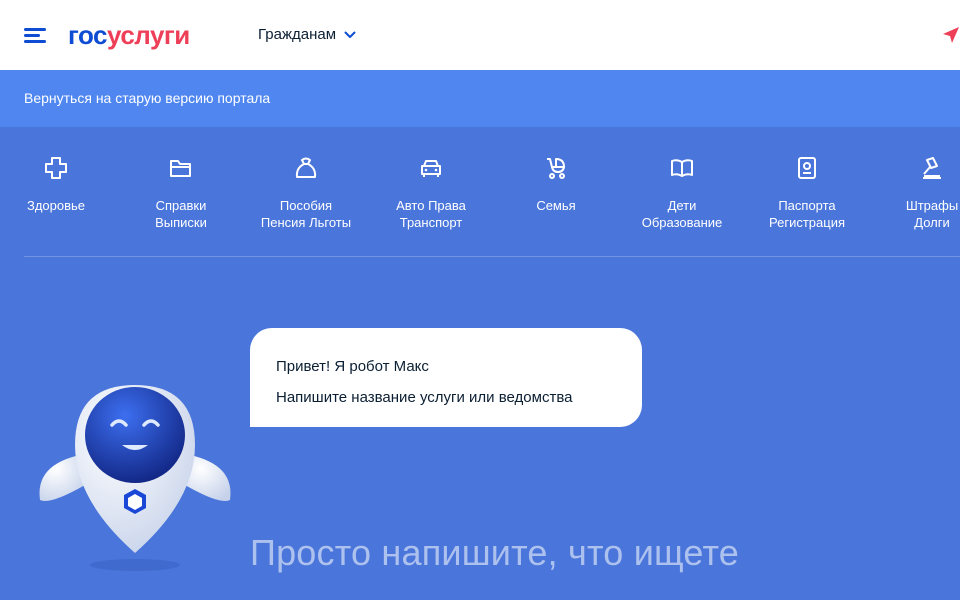  I want to click on search-hero-input: Просто напишите, что ищете, so click(494, 553).